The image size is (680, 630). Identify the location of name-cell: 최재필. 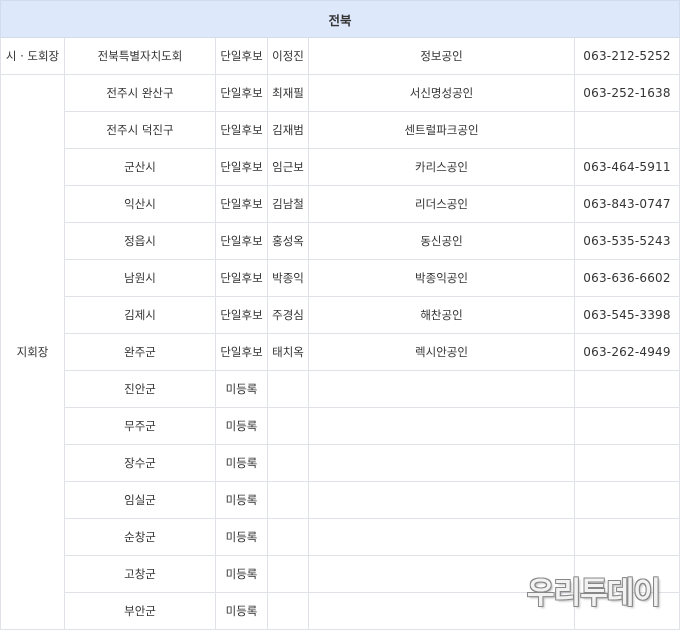
(288, 93).